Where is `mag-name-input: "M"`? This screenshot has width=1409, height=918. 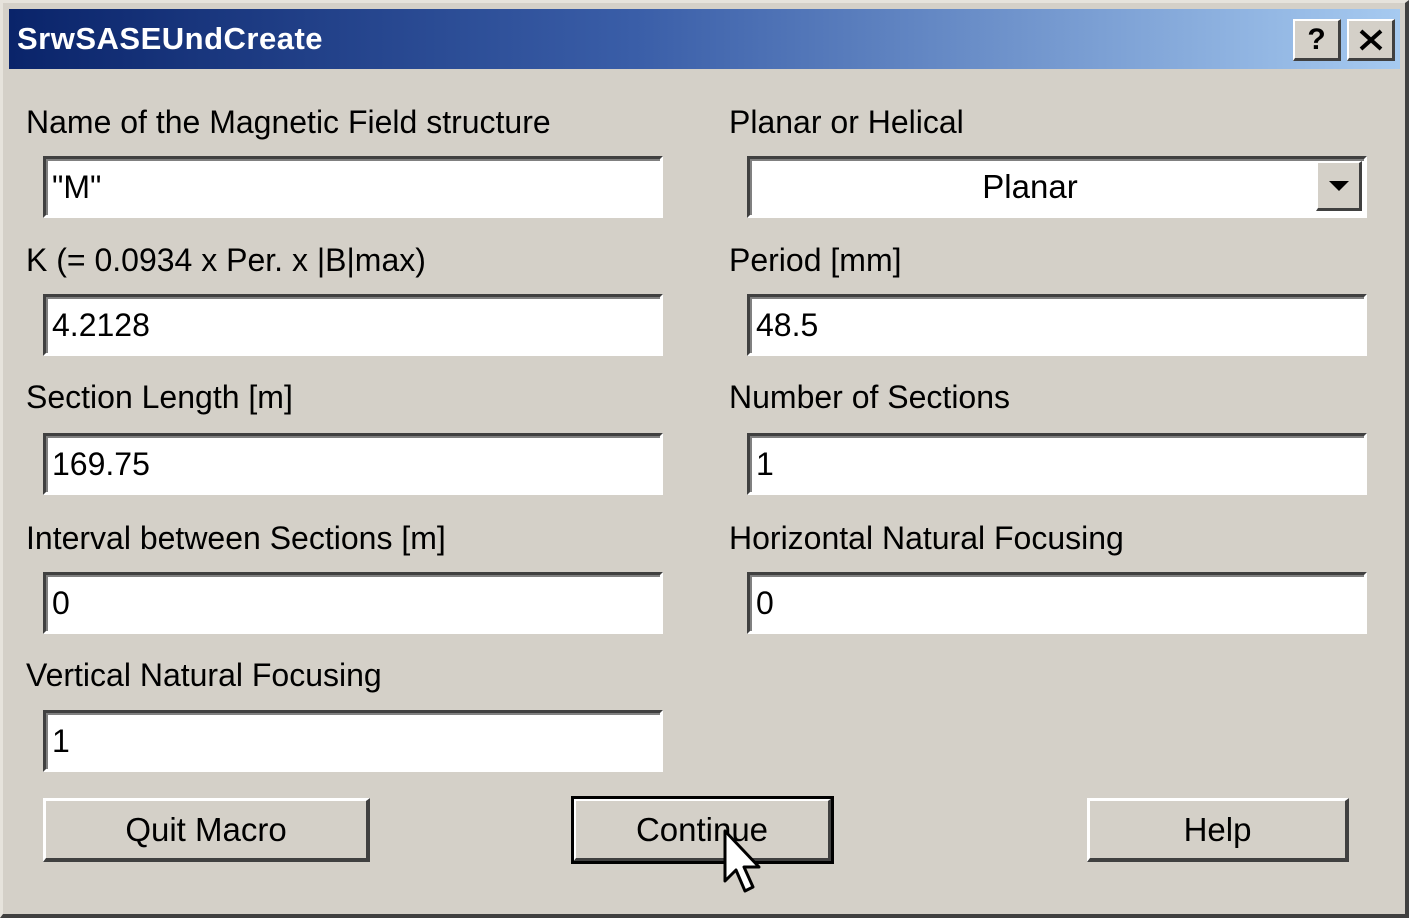
mag-name-input: "M" is located at coordinates (353, 187).